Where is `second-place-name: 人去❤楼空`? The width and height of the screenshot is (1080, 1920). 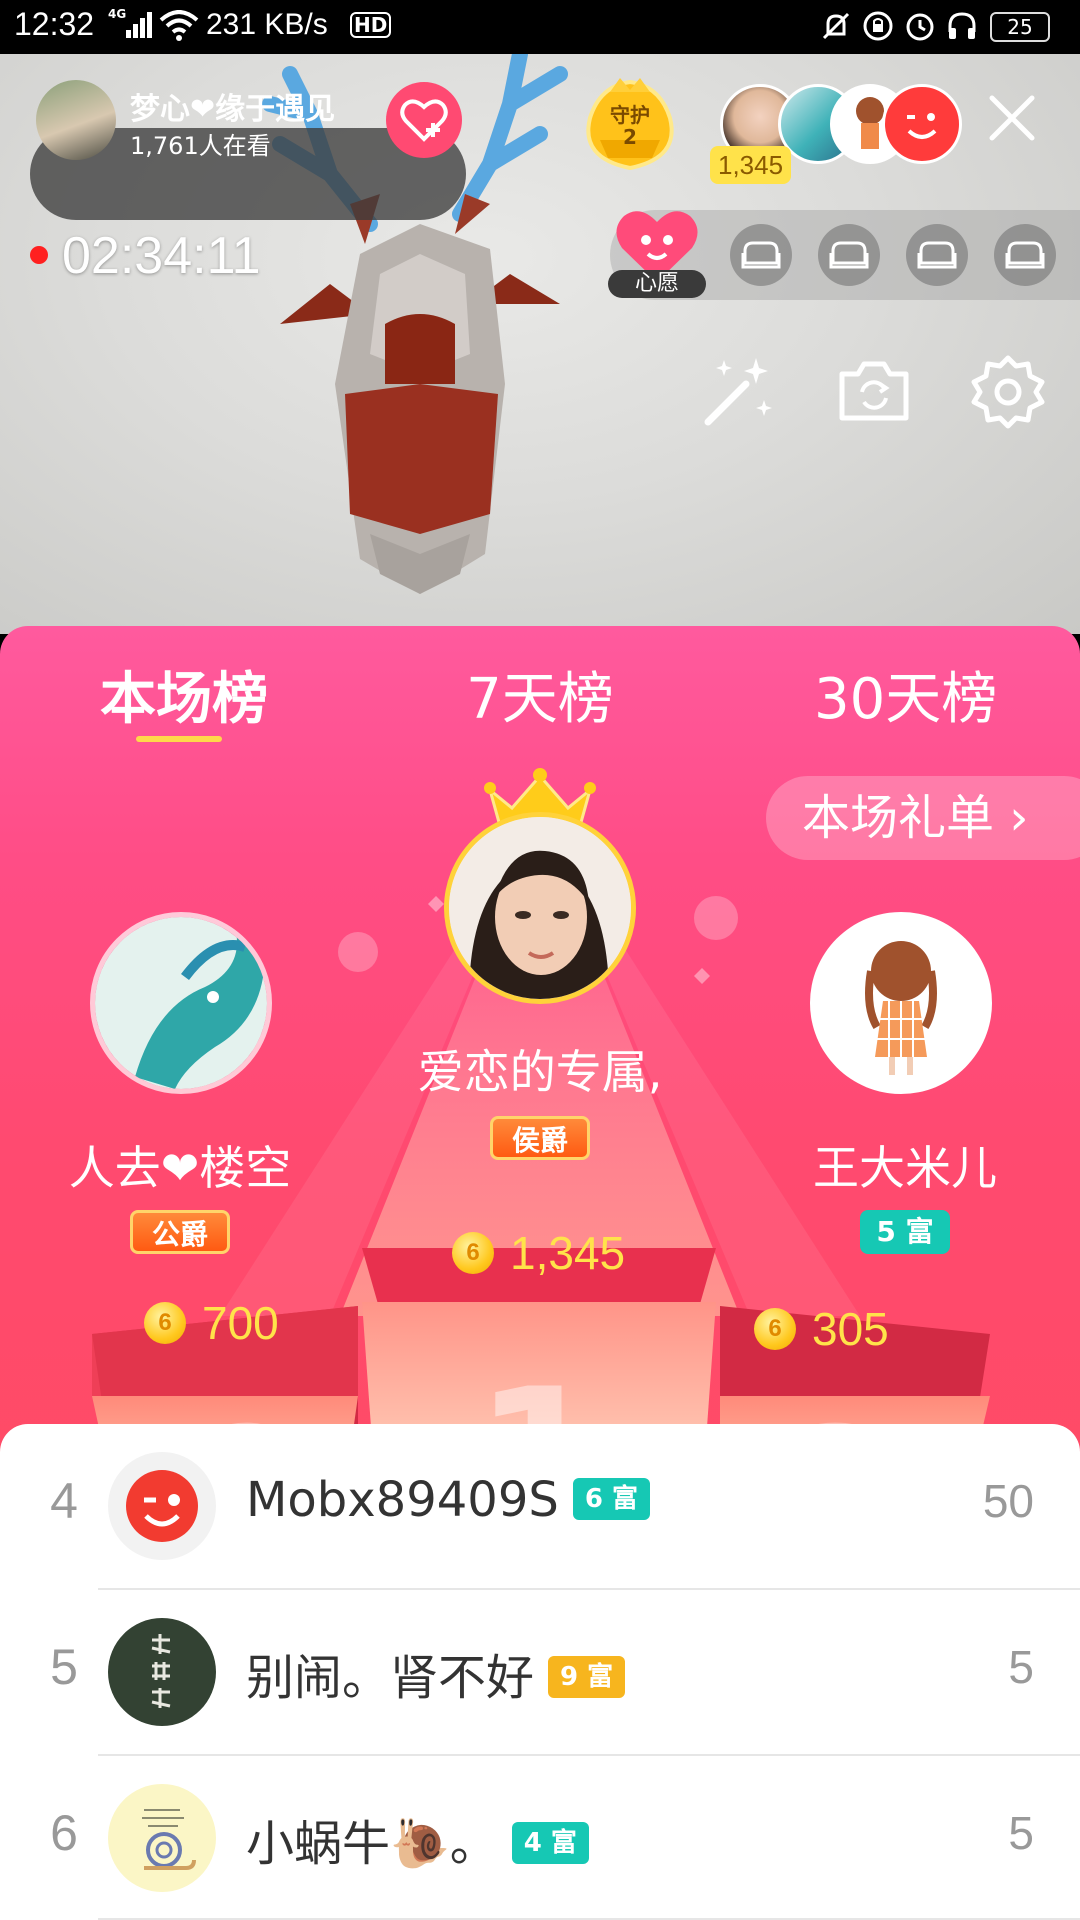 second-place-name: 人去❤楼空 is located at coordinates (180, 1168).